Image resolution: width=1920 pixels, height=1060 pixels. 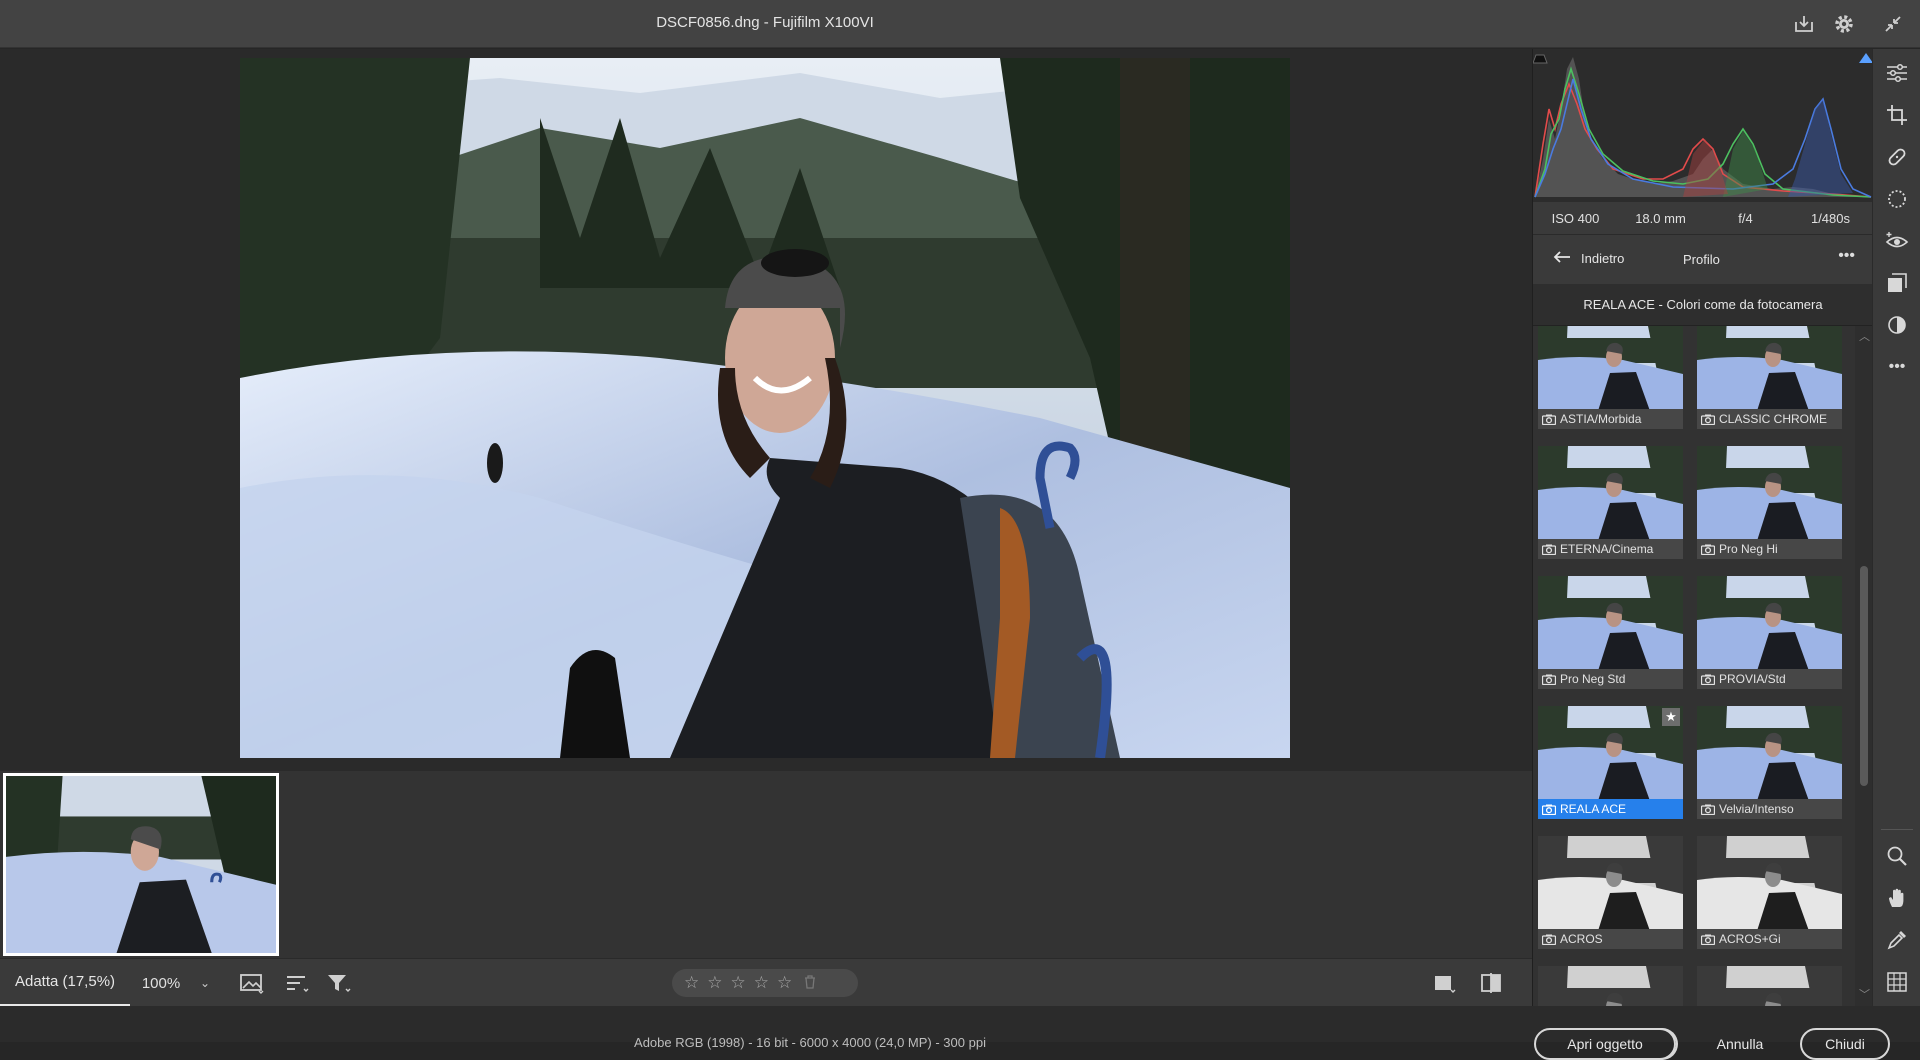 I want to click on zoom-fit-button: Adatta (17,5%), so click(x=65, y=983).